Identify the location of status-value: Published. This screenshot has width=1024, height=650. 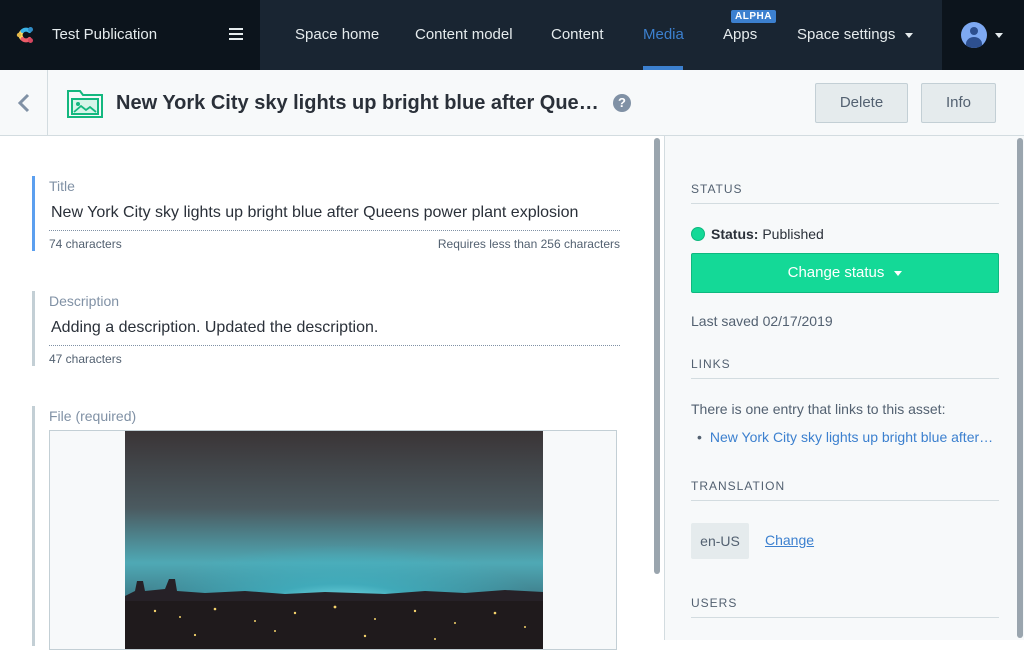
(793, 234).